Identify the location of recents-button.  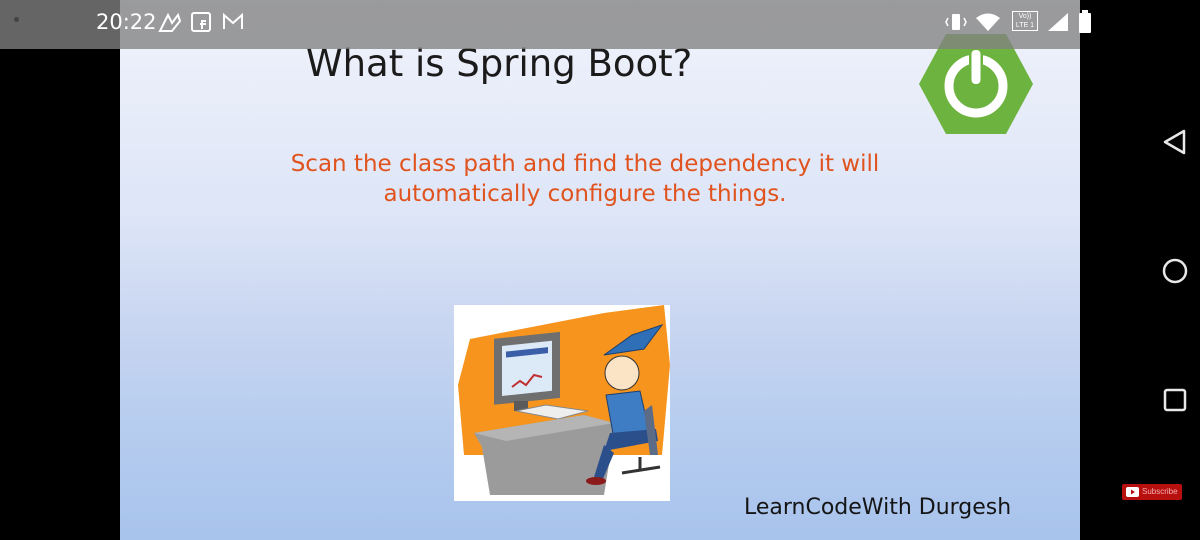
(1175, 400).